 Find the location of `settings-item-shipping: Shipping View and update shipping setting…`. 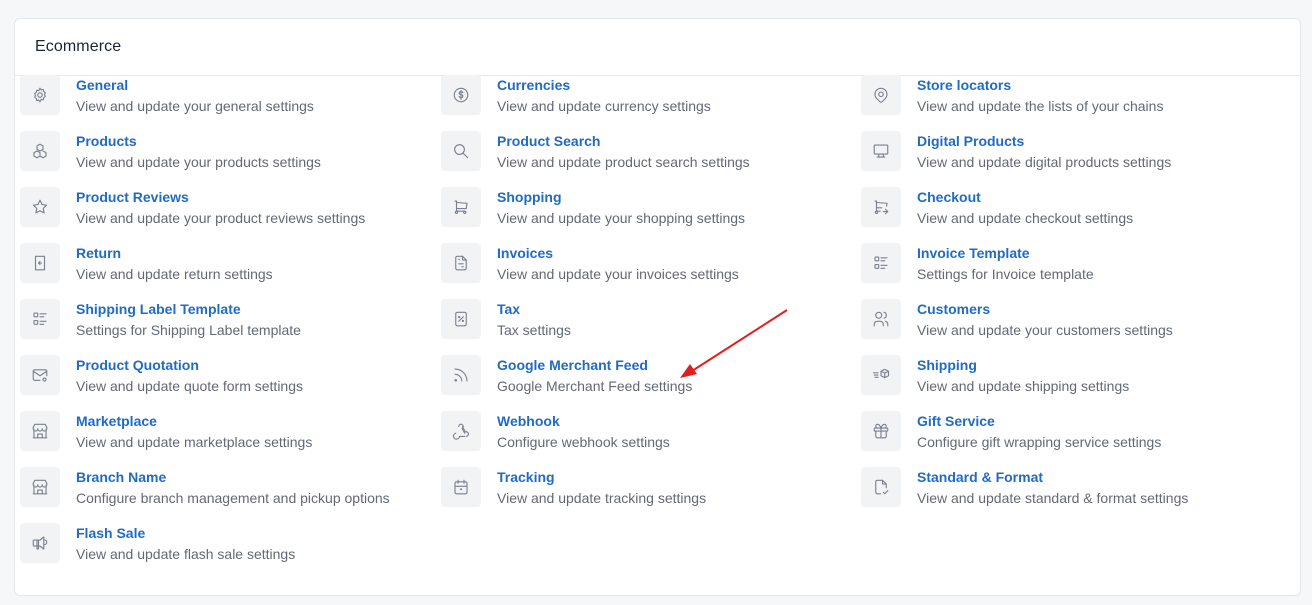

settings-item-shipping: Shipping View and update shipping setting… is located at coordinates (1061, 376).